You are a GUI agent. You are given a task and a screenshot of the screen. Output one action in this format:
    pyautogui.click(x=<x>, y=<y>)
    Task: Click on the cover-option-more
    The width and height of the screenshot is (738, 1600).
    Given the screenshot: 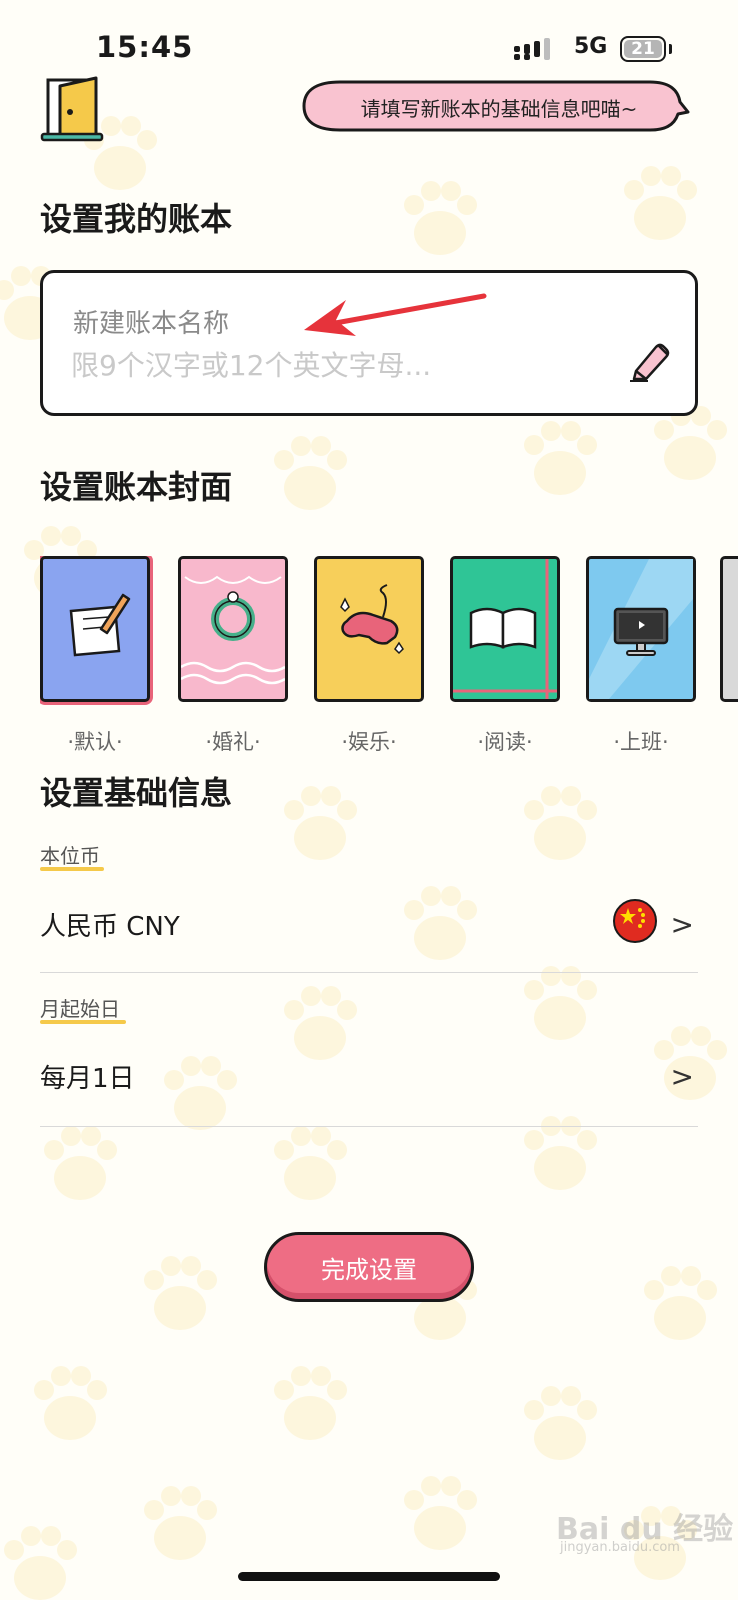 What is the action you would take?
    pyautogui.click(x=729, y=629)
    